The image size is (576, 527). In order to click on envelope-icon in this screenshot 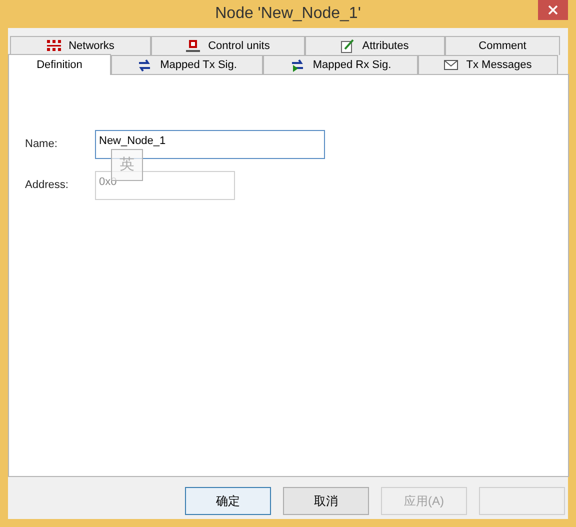, I will do `click(451, 65)`.